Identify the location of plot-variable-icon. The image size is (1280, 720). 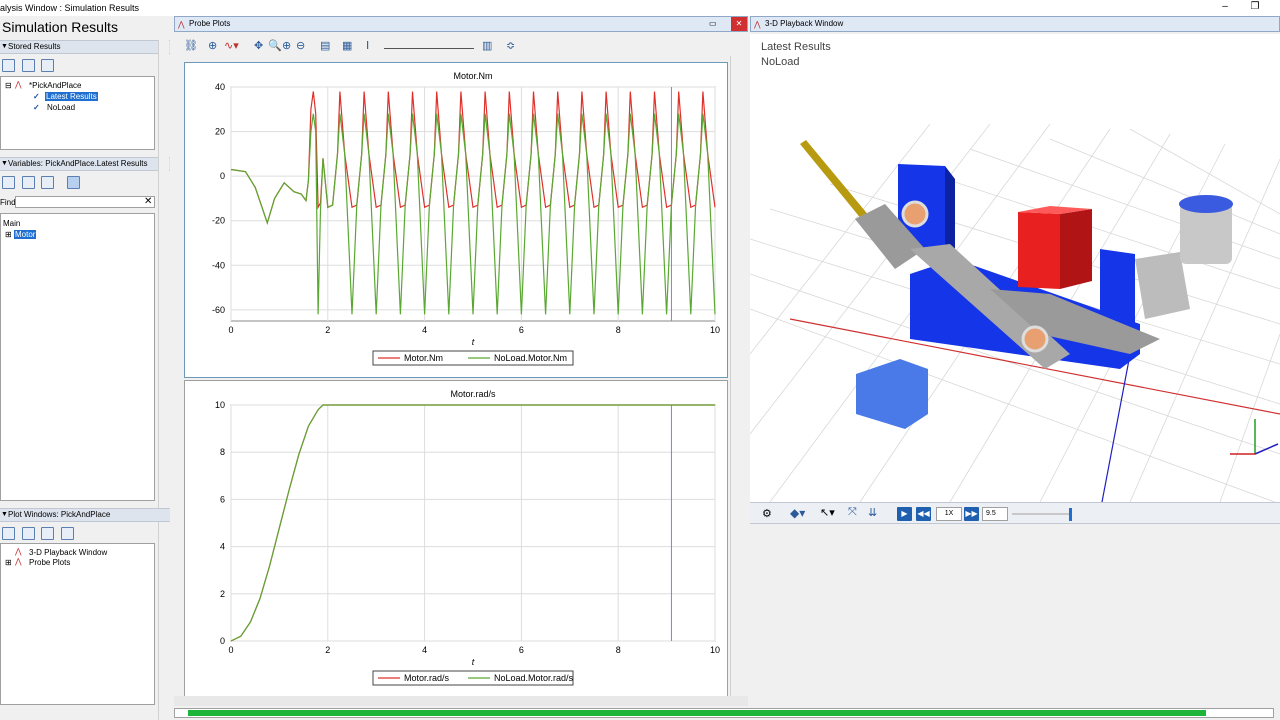
(28, 182).